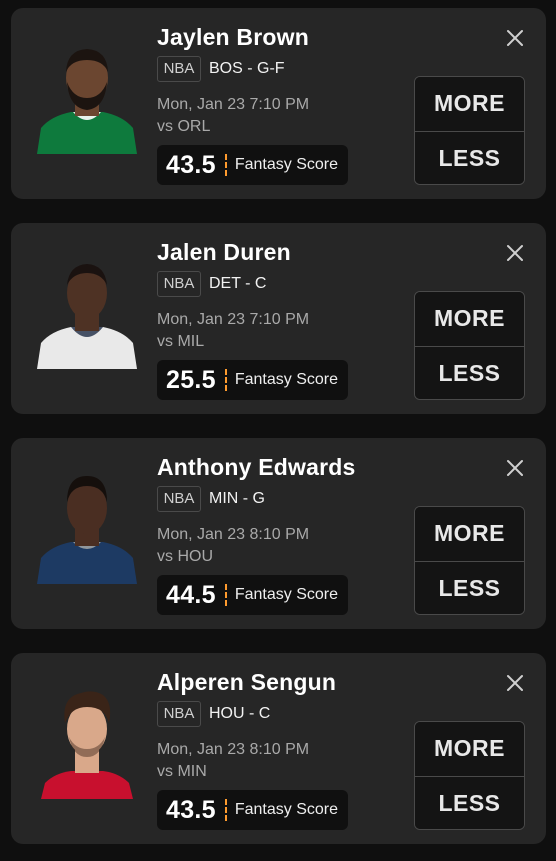 This screenshot has width=556, height=861. I want to click on player-name: Alperen Sengun, so click(247, 682).